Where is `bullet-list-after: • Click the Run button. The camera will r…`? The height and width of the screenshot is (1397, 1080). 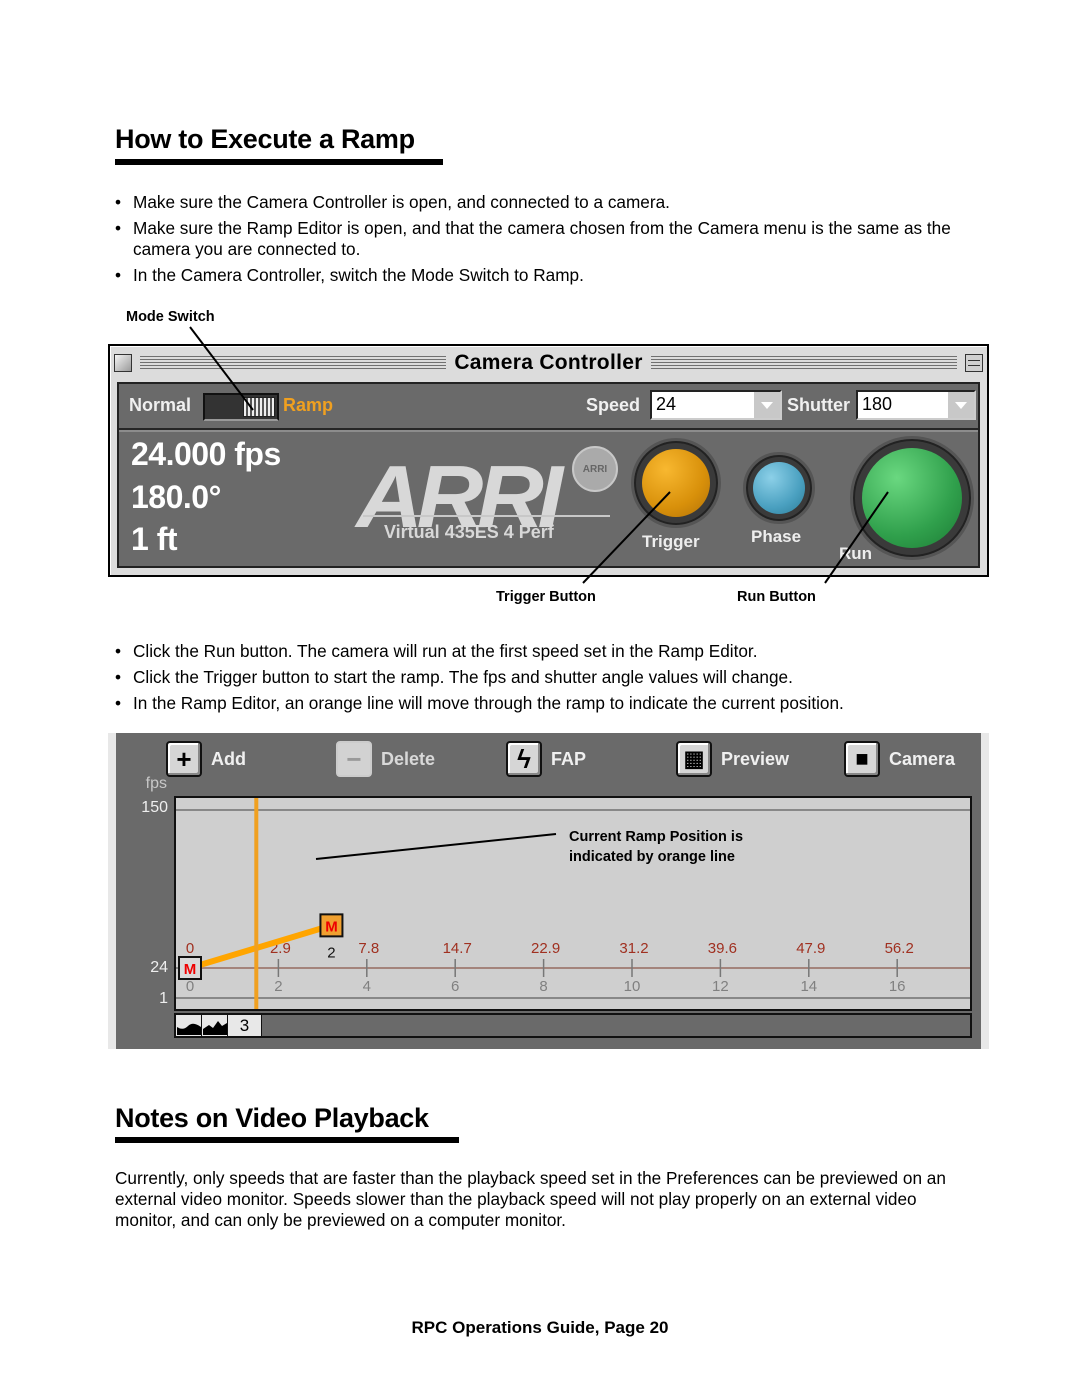 bullet-list-after: • Click the Run button. The camera will r… is located at coordinates (540, 680).